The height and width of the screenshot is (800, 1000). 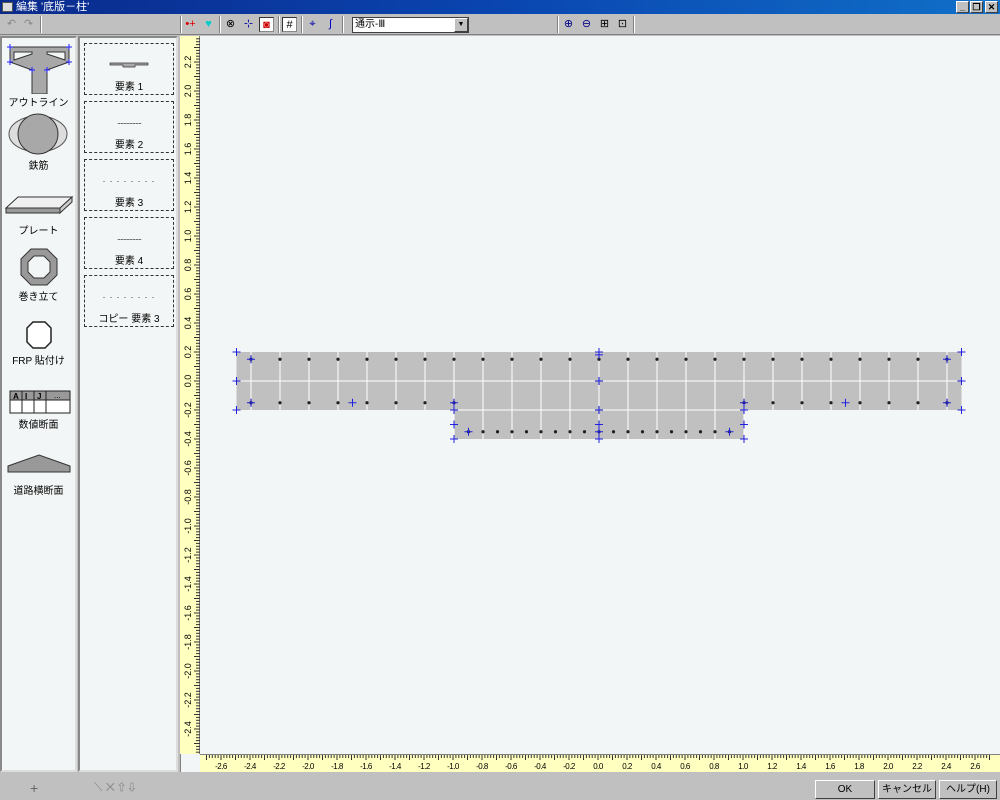 What do you see at coordinates (129, 261) in the screenshot?
I see `element-label: 要素 4` at bounding box center [129, 261].